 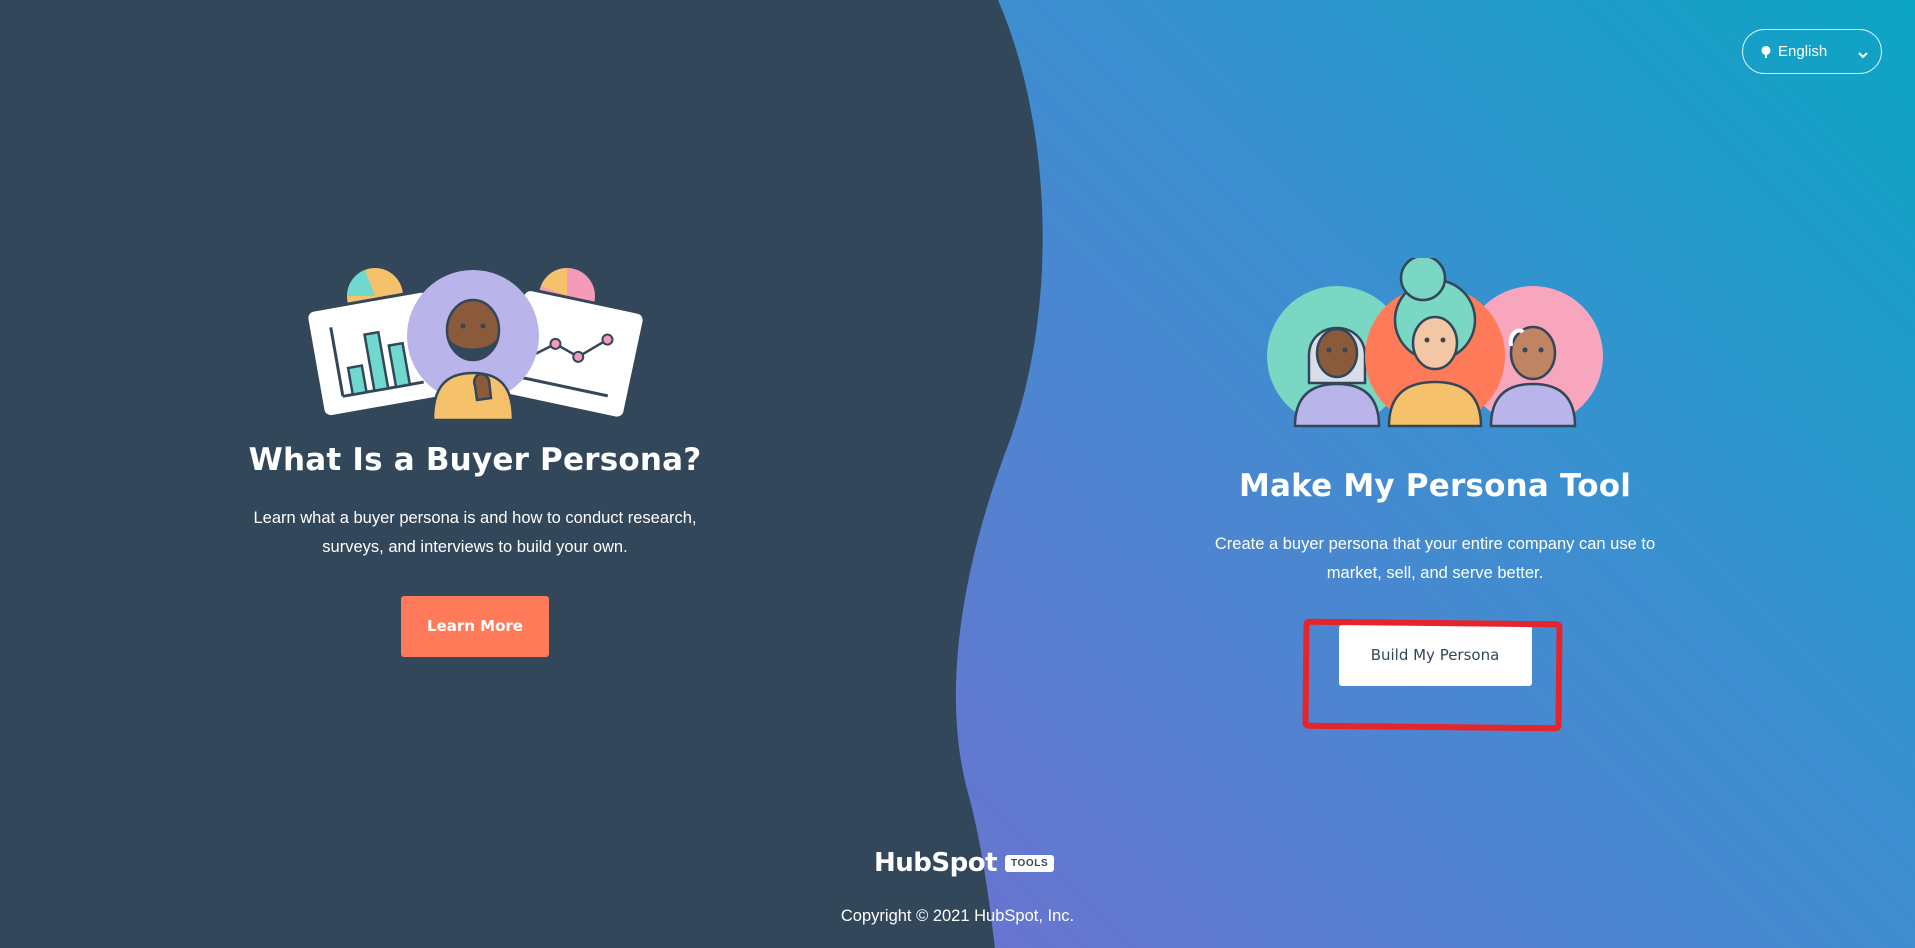 What do you see at coordinates (1766, 52) in the screenshot?
I see `globe-icon` at bounding box center [1766, 52].